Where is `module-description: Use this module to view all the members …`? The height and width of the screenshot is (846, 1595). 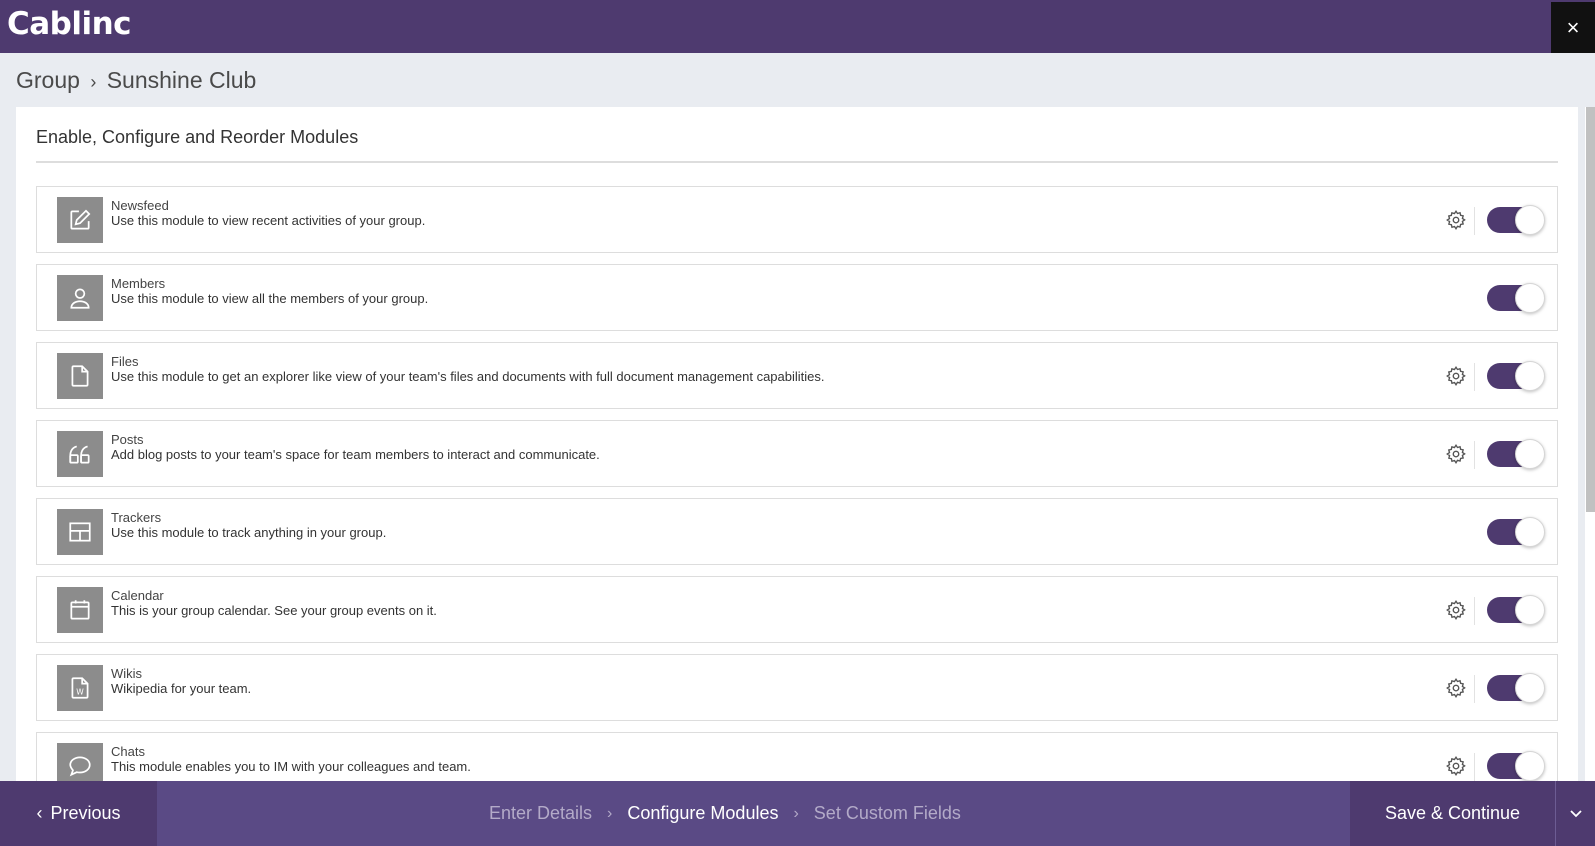
module-description: Use this module to view all the members … is located at coordinates (270, 298).